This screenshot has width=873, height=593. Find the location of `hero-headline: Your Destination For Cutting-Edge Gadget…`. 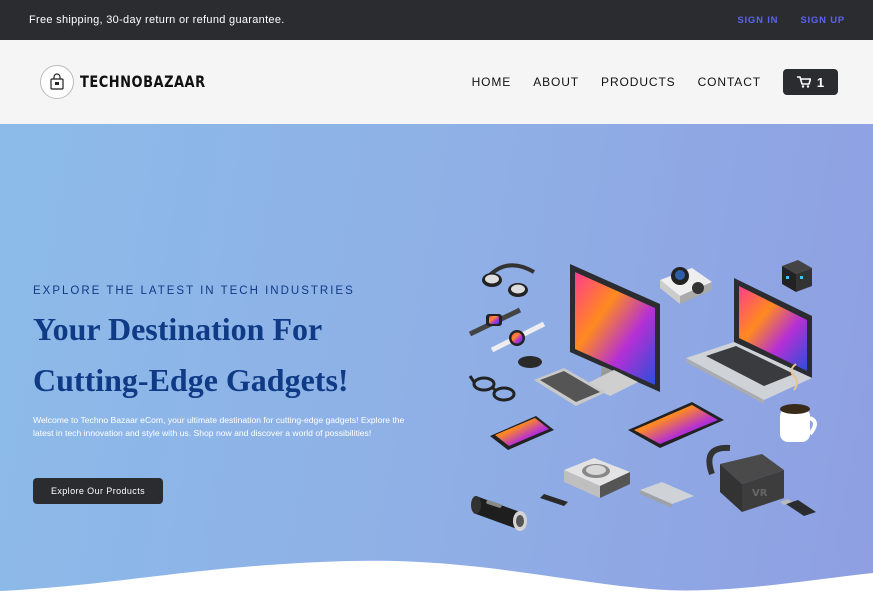

hero-headline: Your Destination For Cutting-Edge Gadget… is located at coordinates (243, 355).